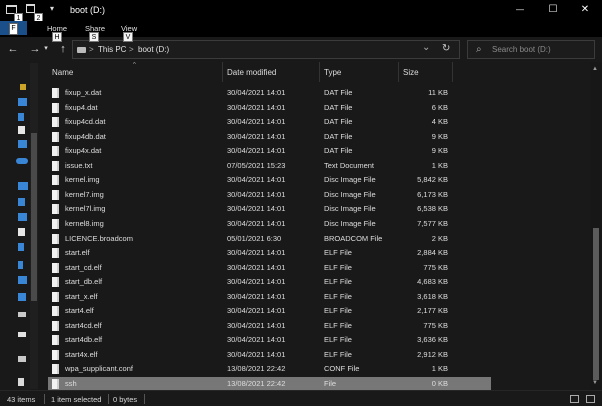 The width and height of the screenshot is (602, 406). What do you see at coordinates (520, 10) in the screenshot?
I see `minimize-button: —` at bounding box center [520, 10].